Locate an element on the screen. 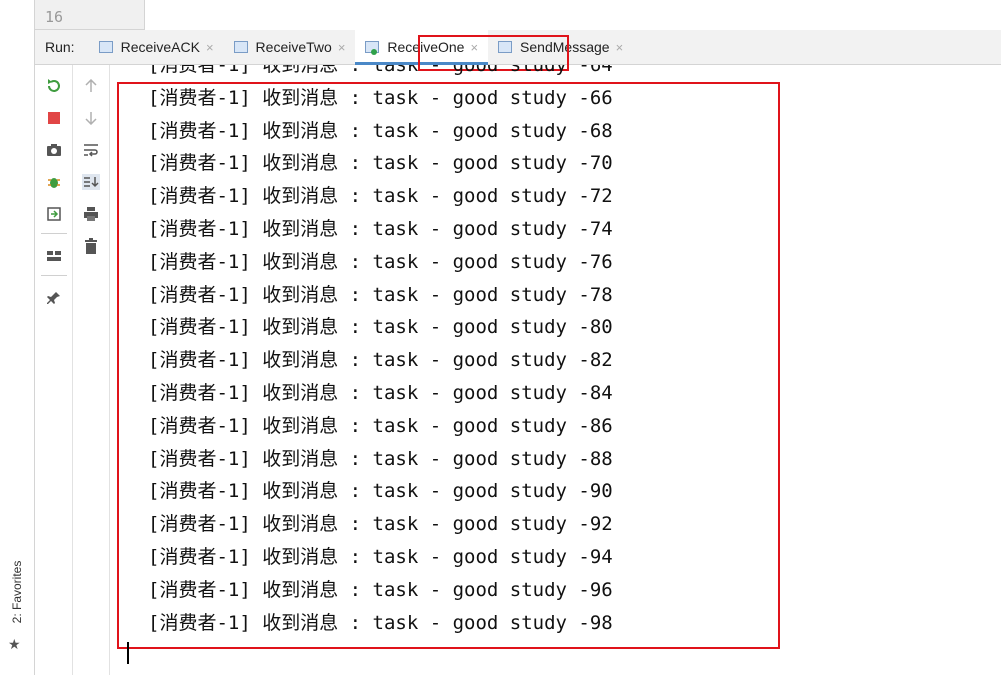 This screenshot has height=675, width=1001. text-caret is located at coordinates (128, 653).